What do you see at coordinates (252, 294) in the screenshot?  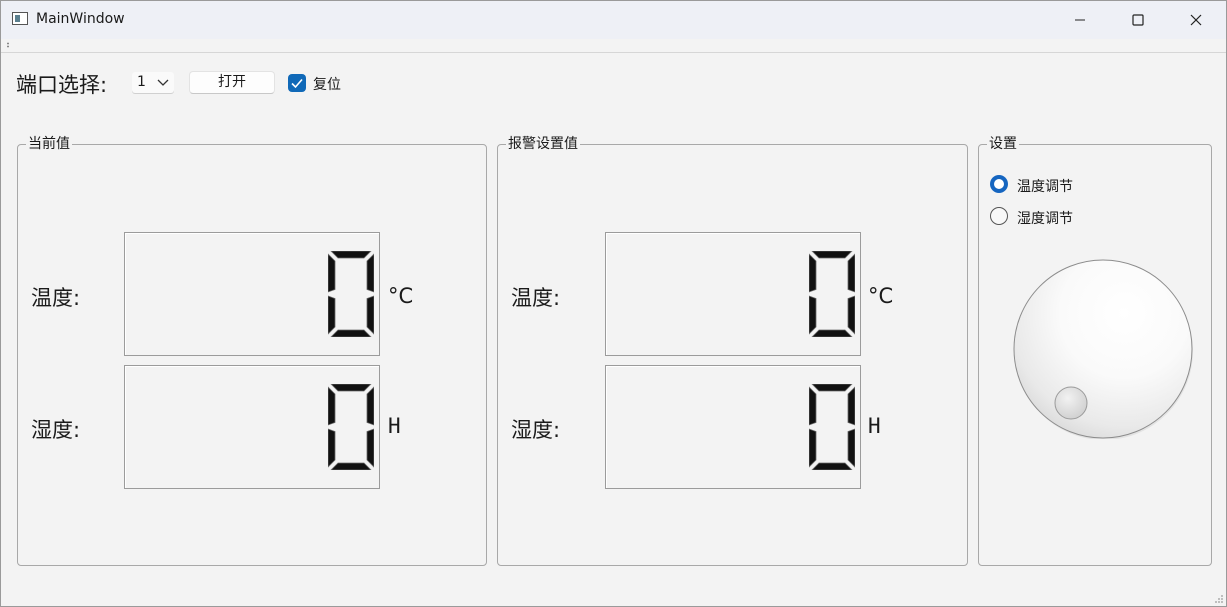 I see `current-temp-lcd` at bounding box center [252, 294].